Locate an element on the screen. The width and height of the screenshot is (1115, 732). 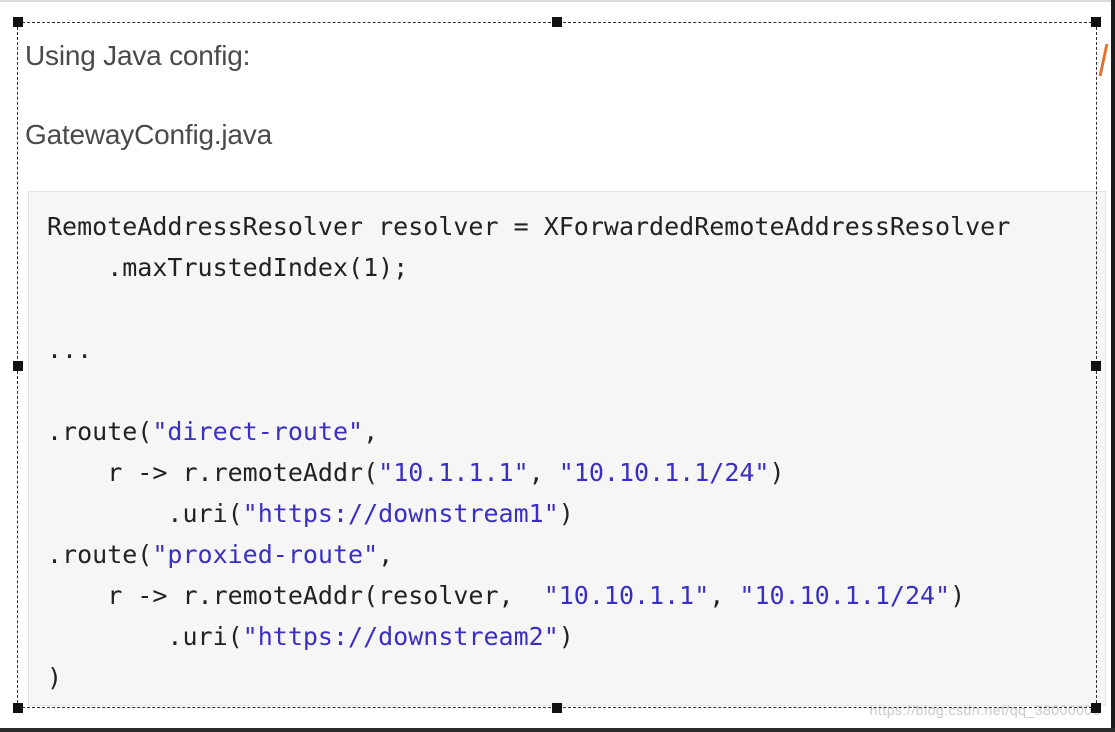
window-right-edge is located at coordinates (1113, 366).